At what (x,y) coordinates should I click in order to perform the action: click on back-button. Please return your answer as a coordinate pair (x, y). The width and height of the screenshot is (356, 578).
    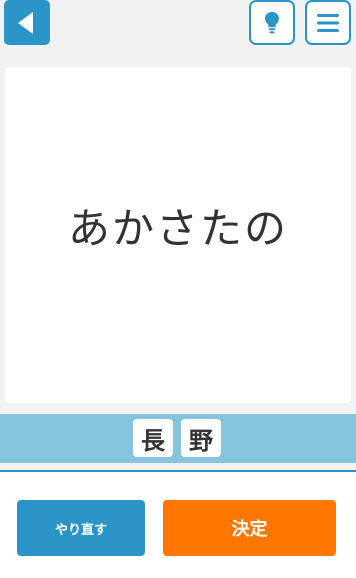
    Looking at the image, I should click on (27, 22).